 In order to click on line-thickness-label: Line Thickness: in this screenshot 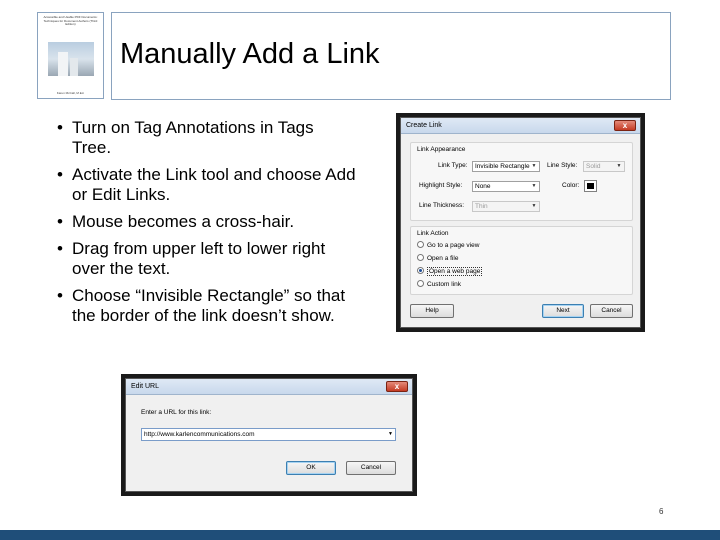, I will do `click(442, 205)`.